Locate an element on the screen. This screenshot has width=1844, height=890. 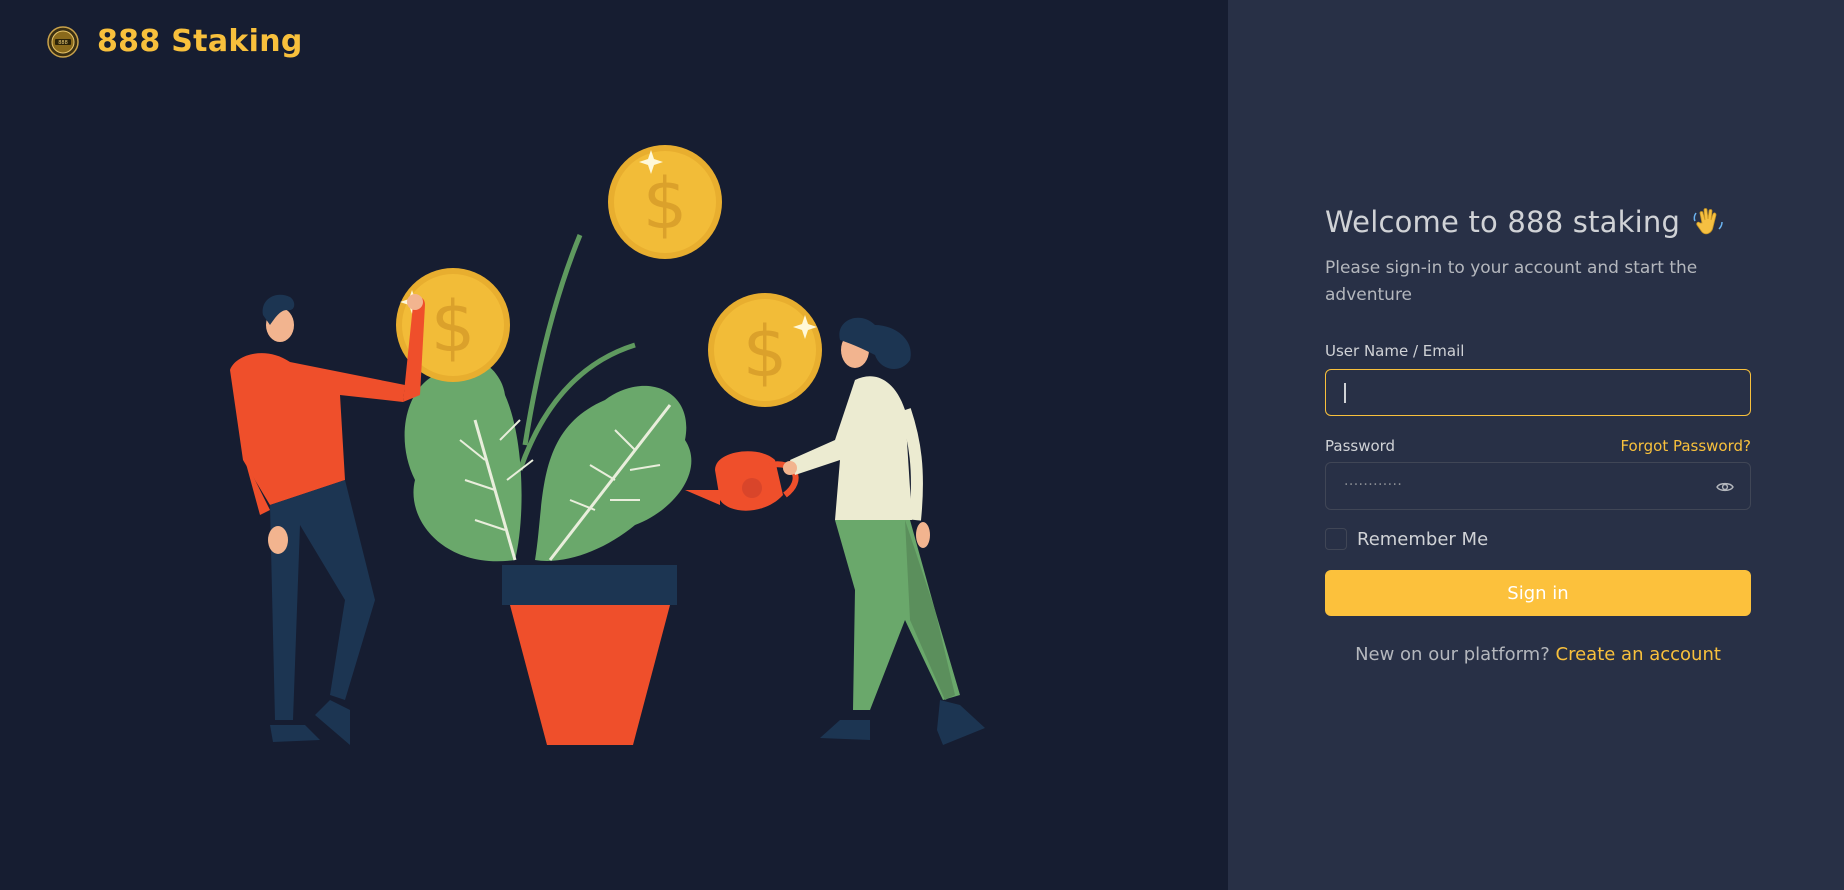
forgot-password-link: Forgot Password? is located at coordinates (1685, 446).